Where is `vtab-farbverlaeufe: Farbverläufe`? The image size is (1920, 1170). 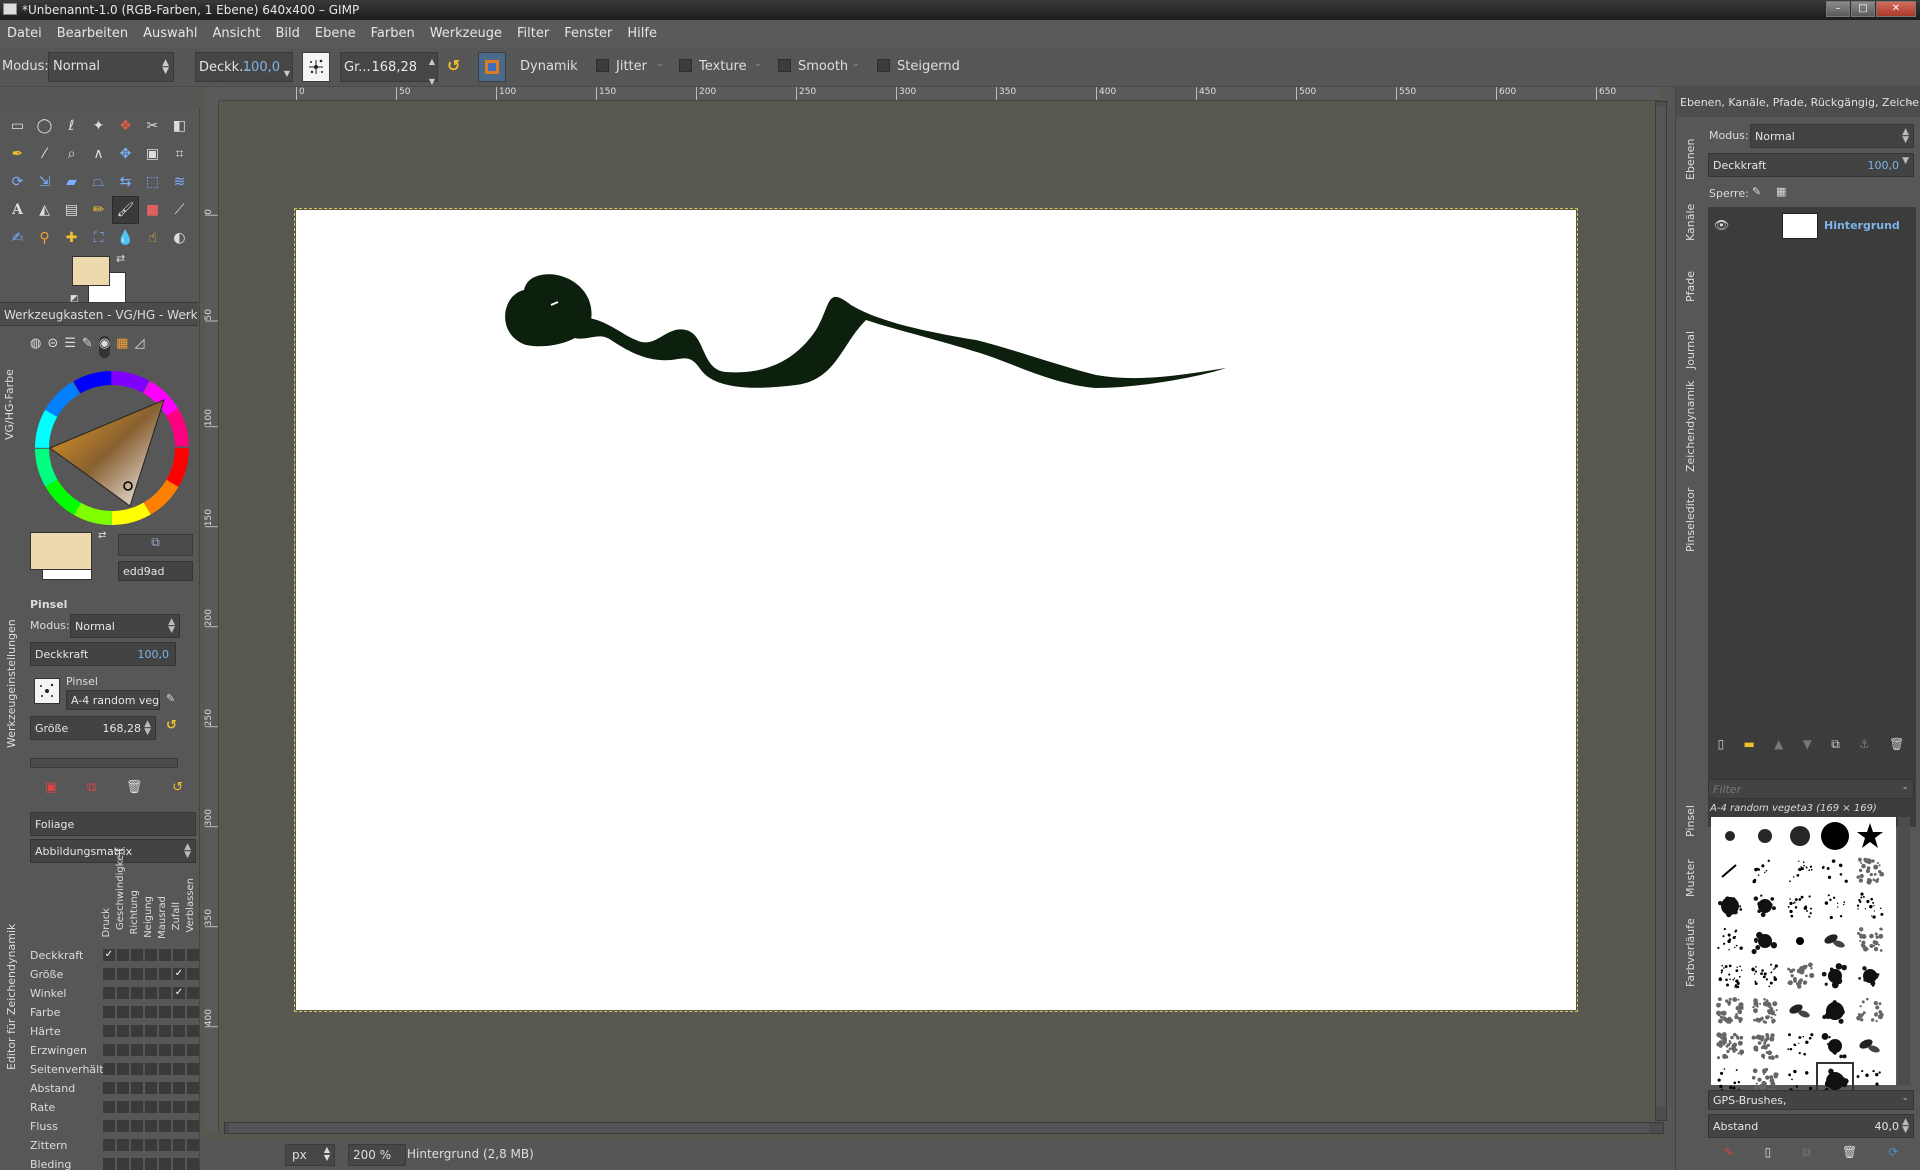 vtab-farbverlaeufe: Farbverläufe is located at coordinates (1694, 947).